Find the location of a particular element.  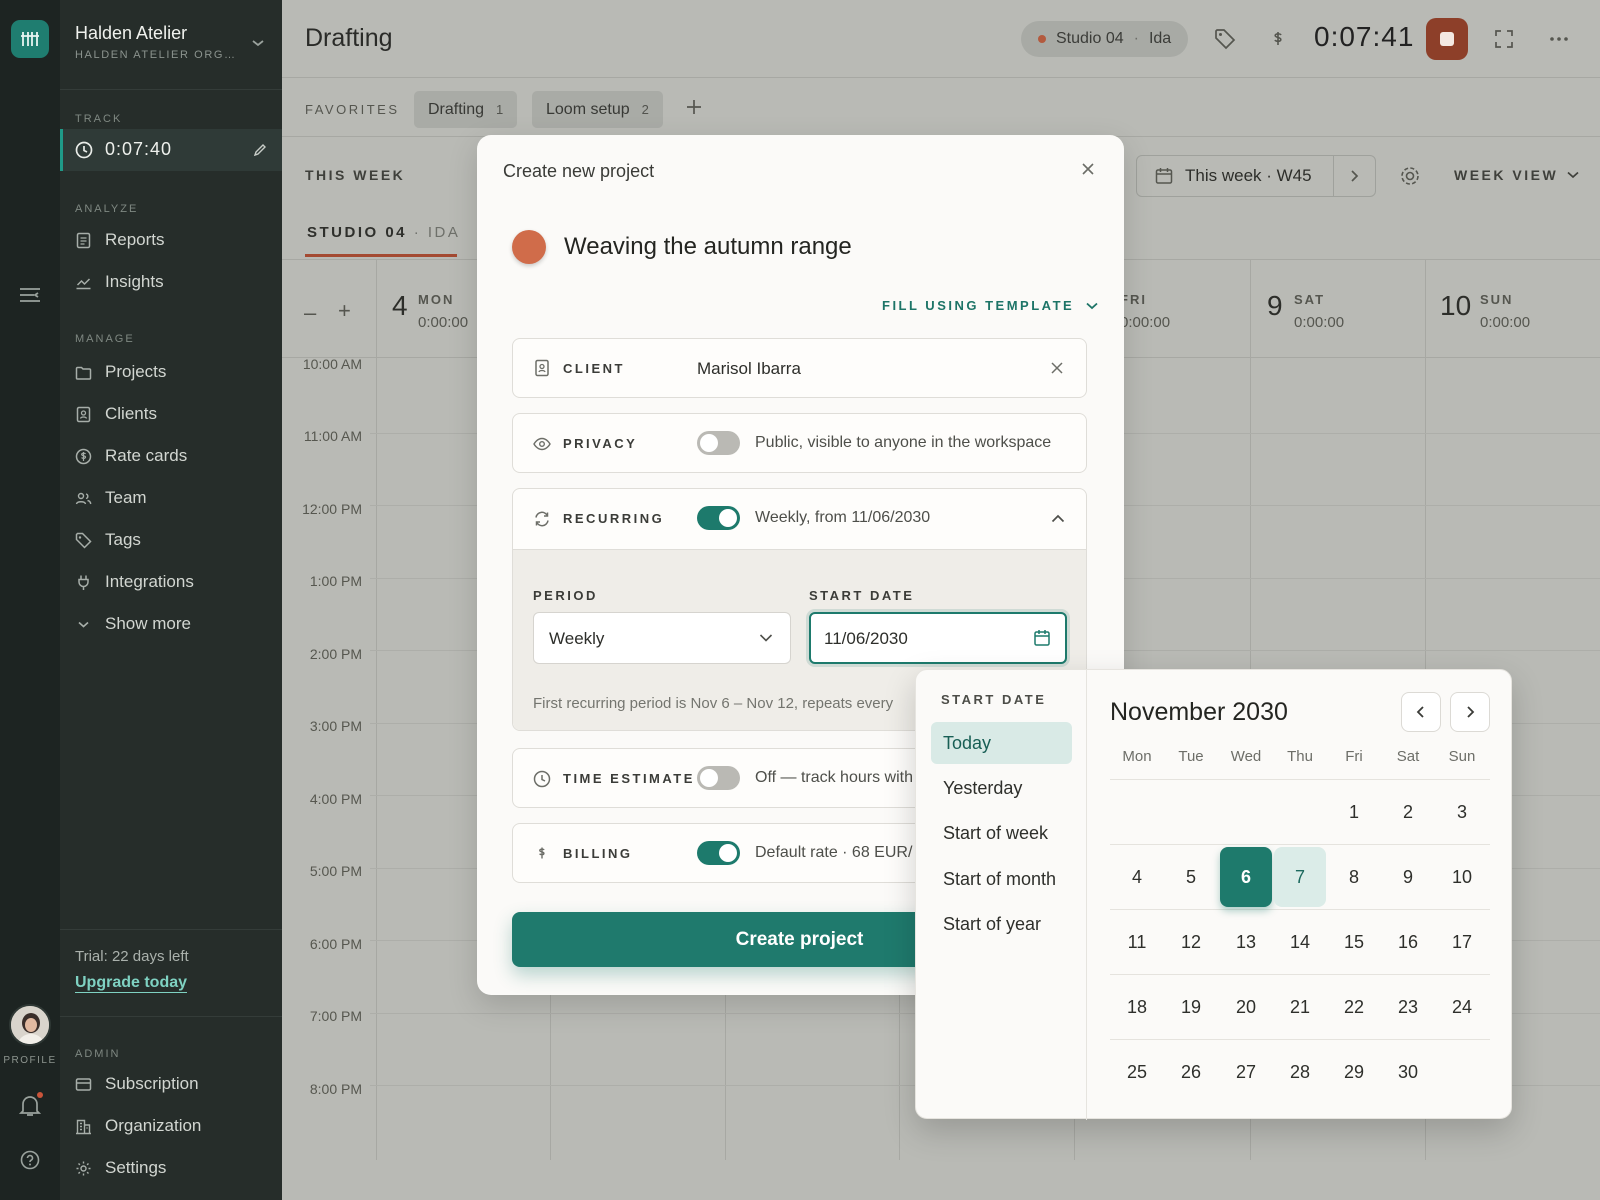

calendar-day: 5 is located at coordinates (1191, 877).